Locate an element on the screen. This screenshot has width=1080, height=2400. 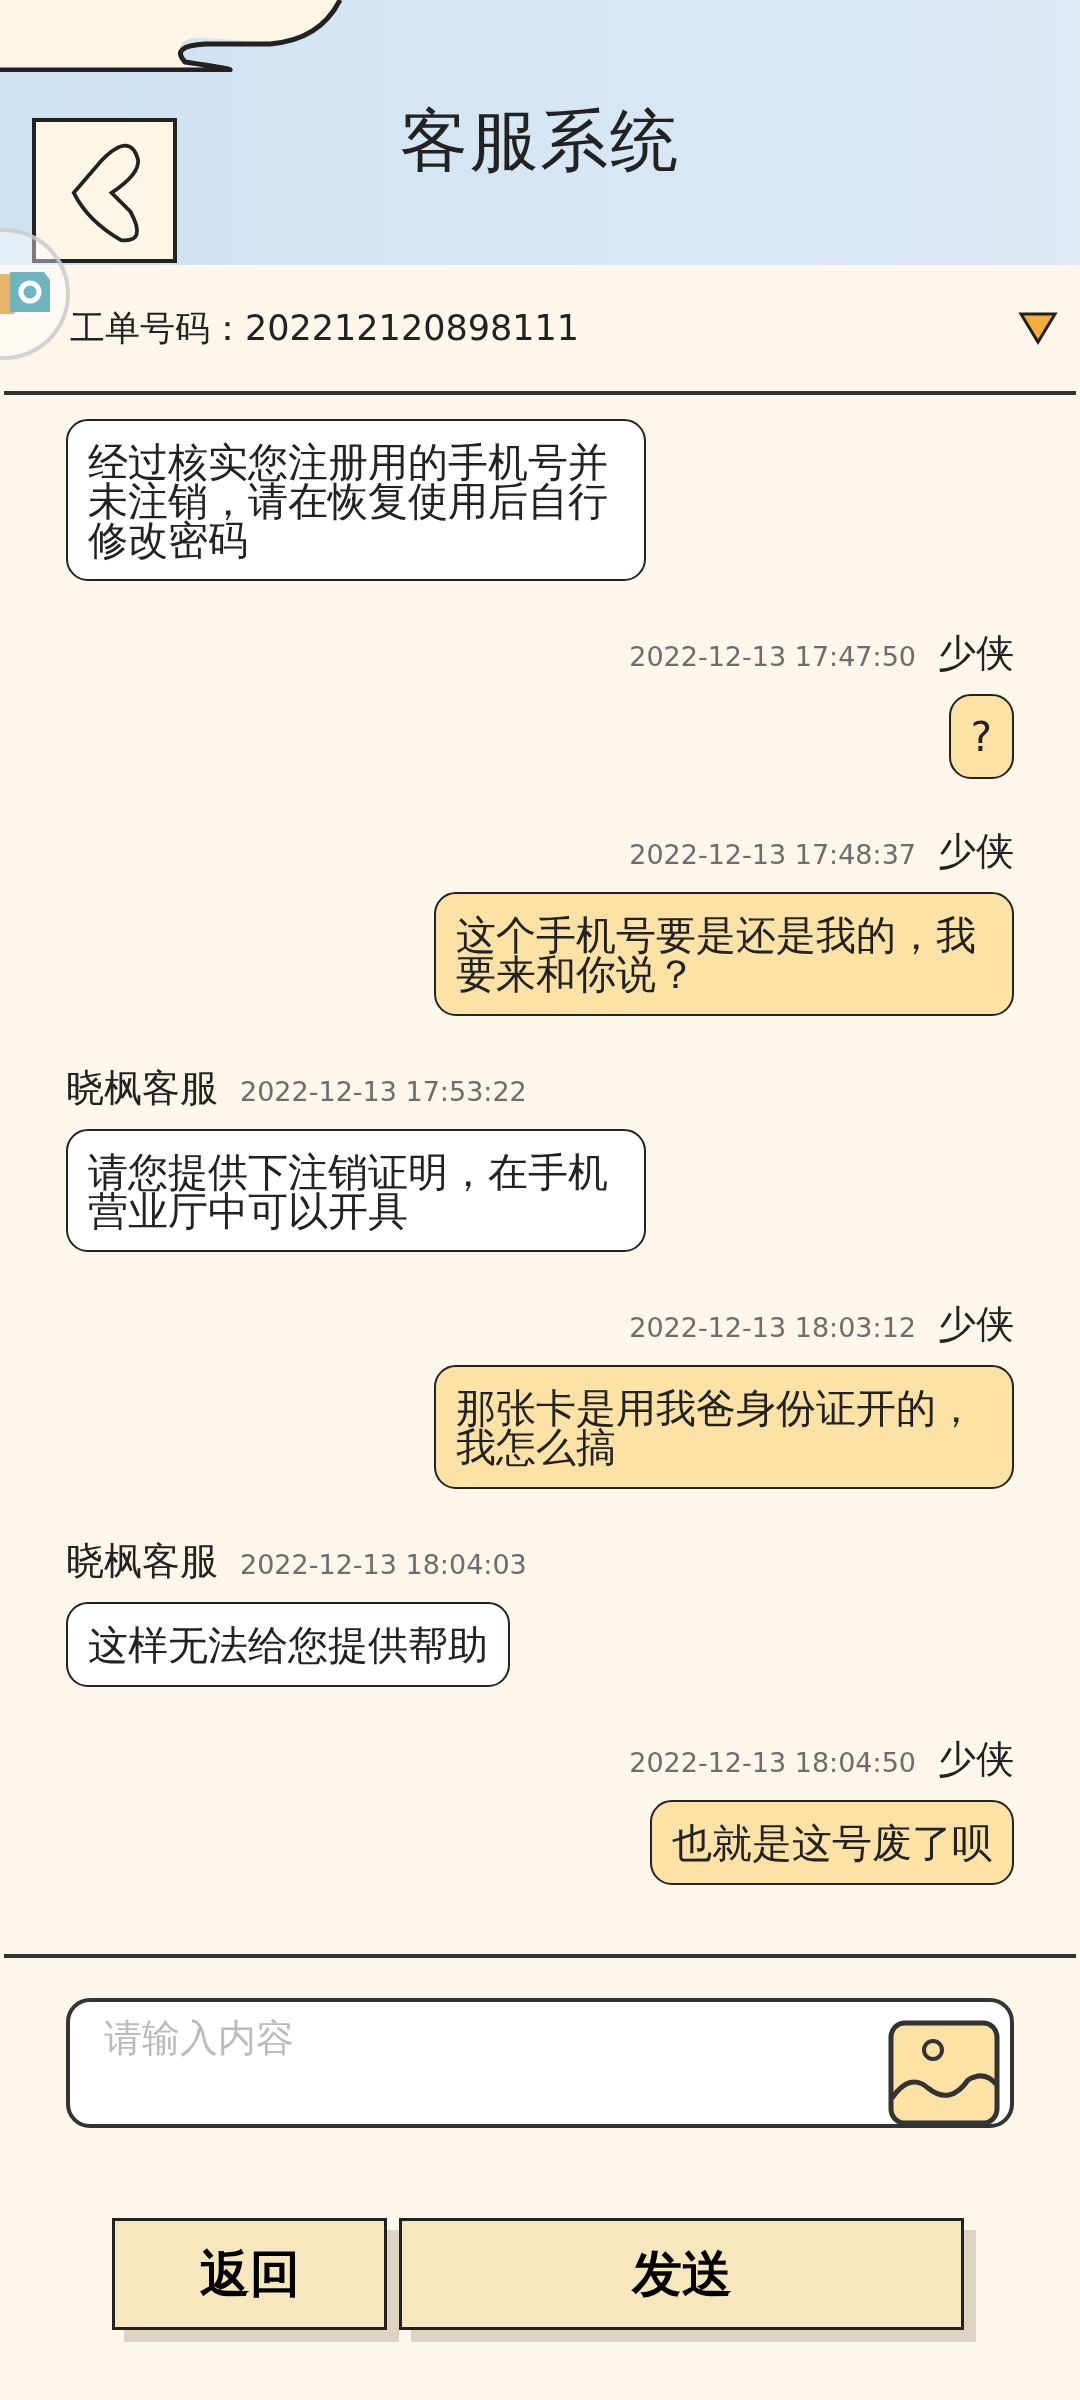
message-bubble: 经过核实您注册用的手机号并未注销，请在恢复使用后自行修改密码 is located at coordinates (356, 500).